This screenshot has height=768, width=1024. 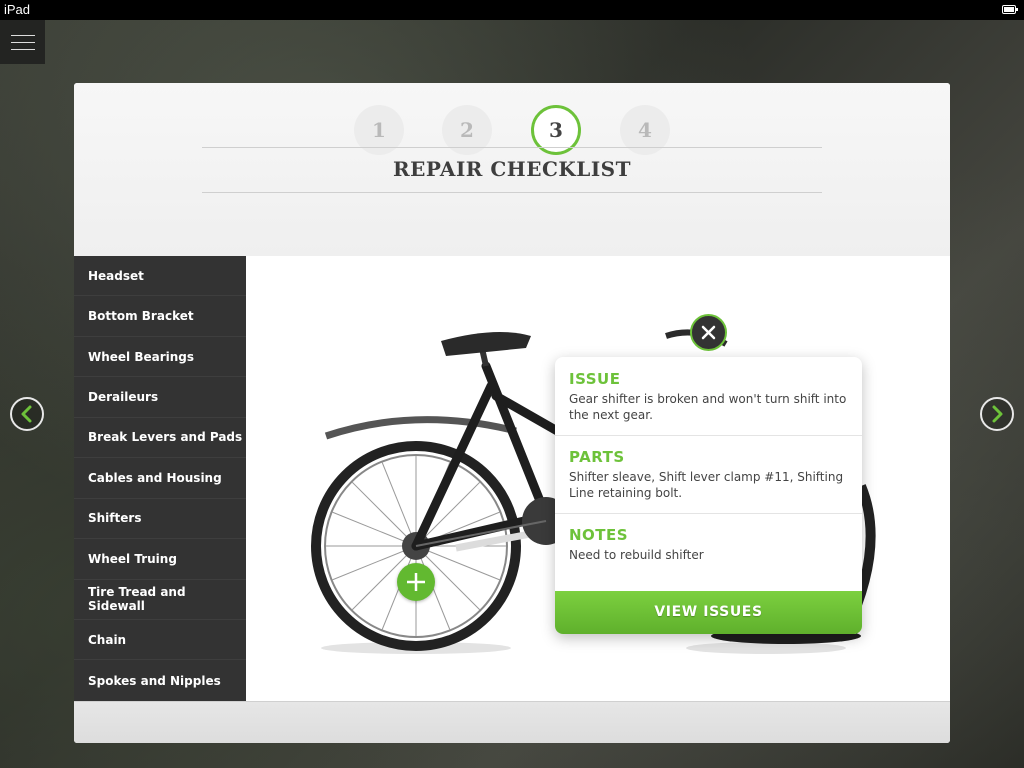 I want to click on arrow-right-icon, so click(x=997, y=414).